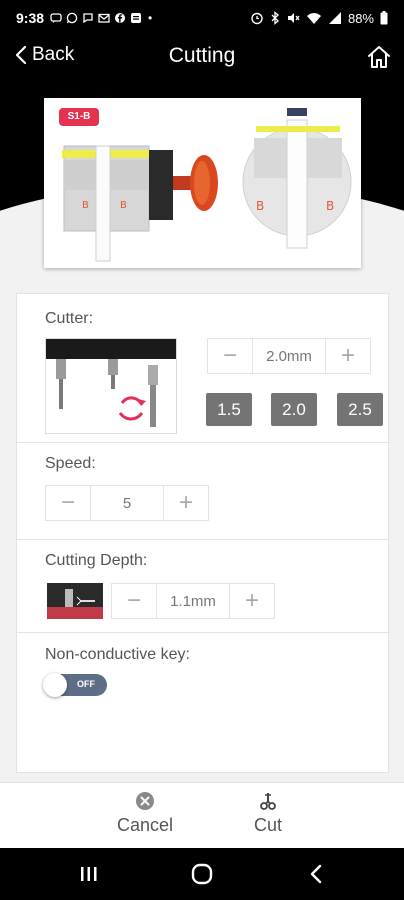 The height and width of the screenshot is (900, 404). Describe the element at coordinates (360, 409) in the screenshot. I see `cutter-preset-2-5: 2.5` at that location.